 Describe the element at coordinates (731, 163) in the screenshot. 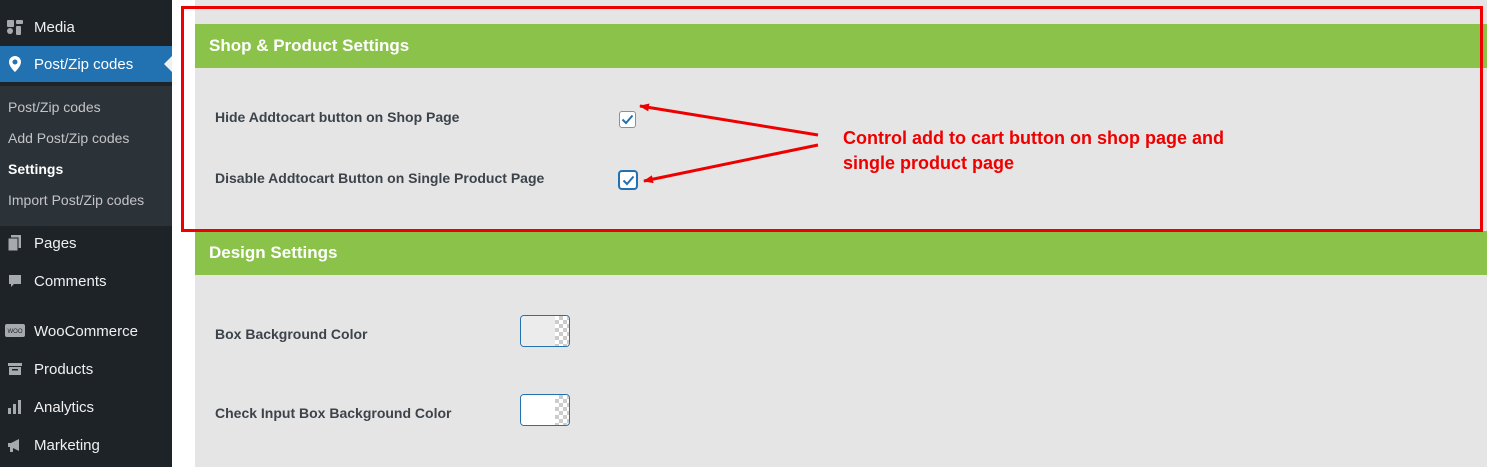

I see `annotation-arrow-single` at that location.